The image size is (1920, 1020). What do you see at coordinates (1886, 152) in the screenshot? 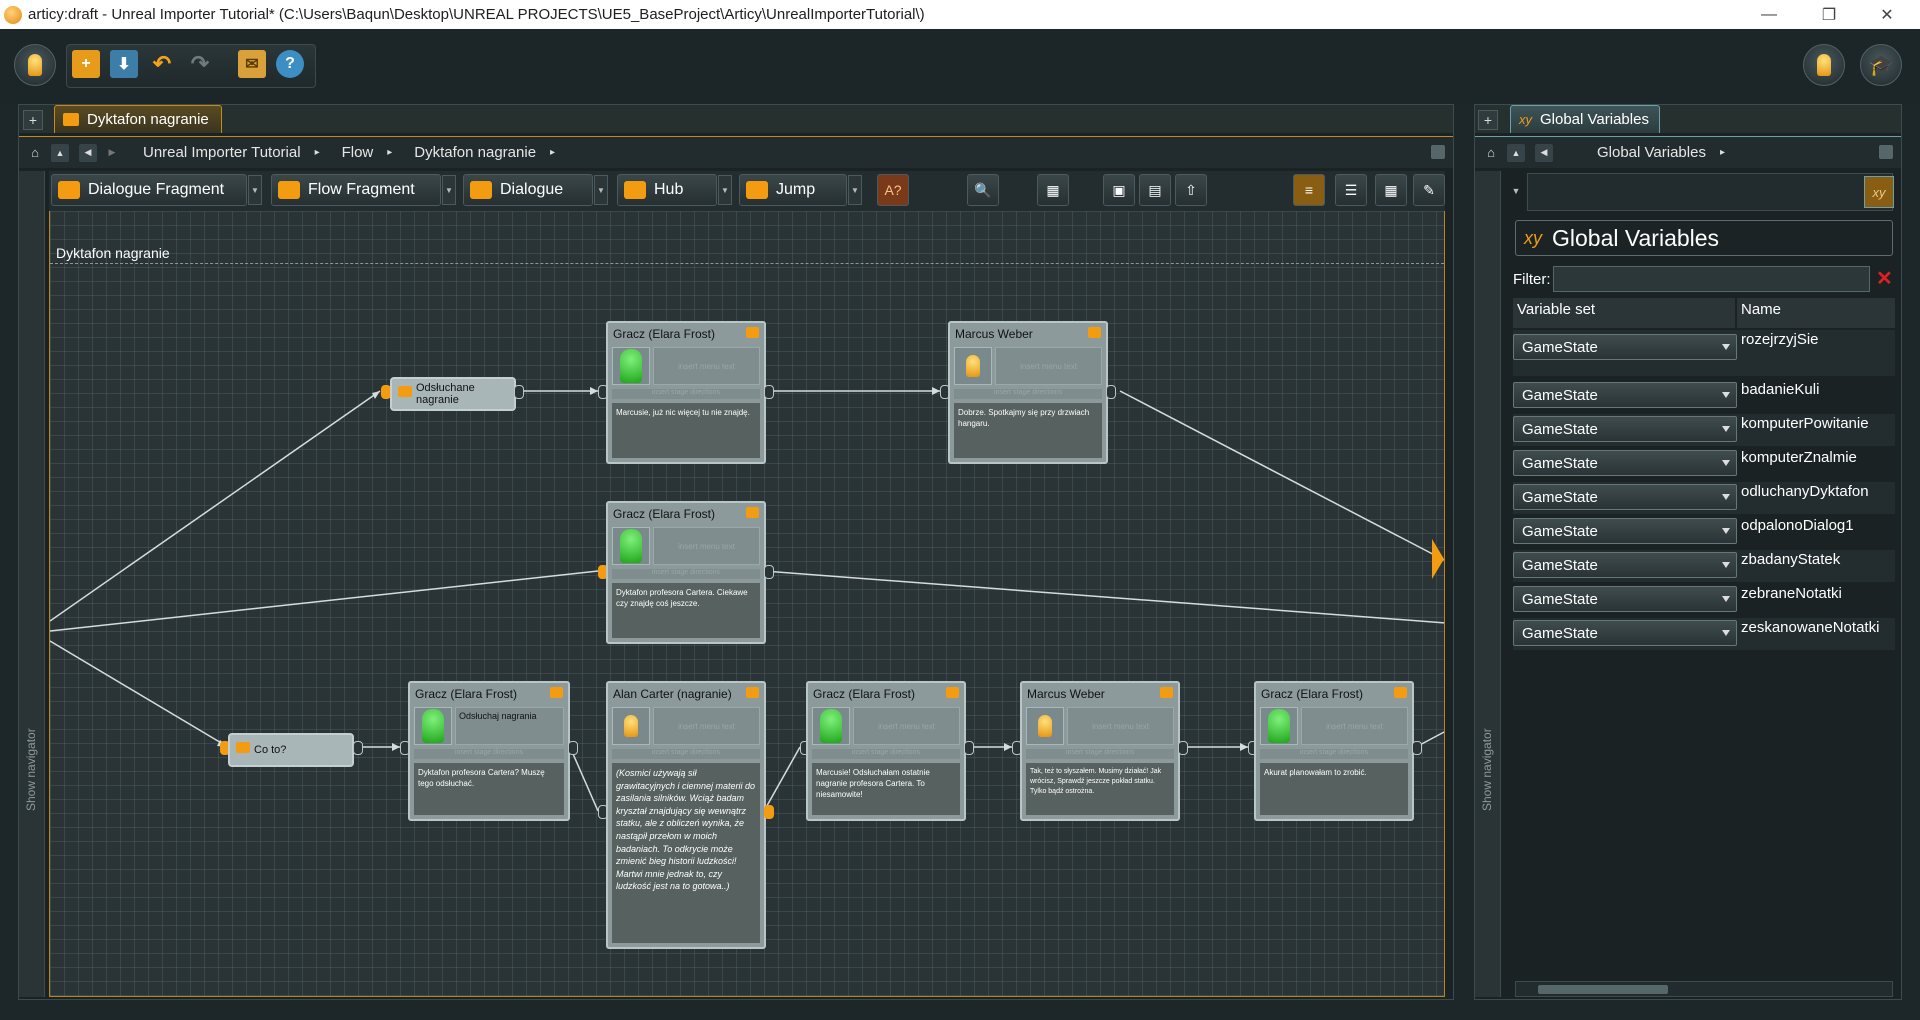
I see `rss-icon` at bounding box center [1886, 152].